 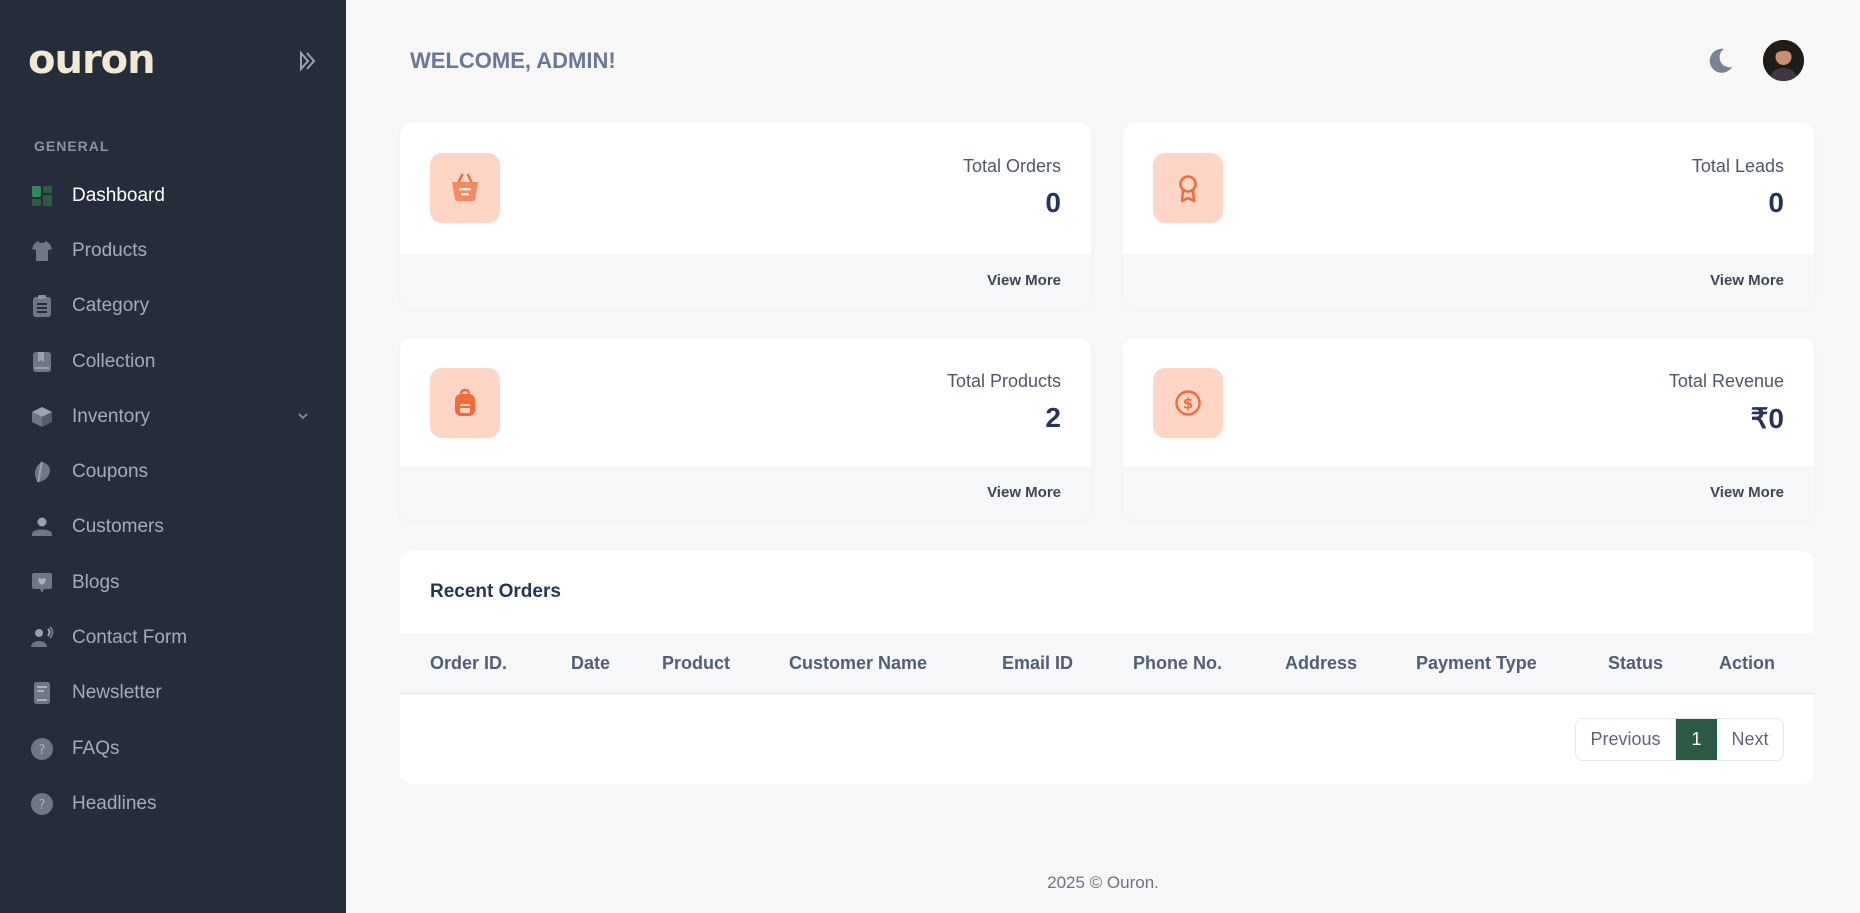 What do you see at coordinates (1767, 418) in the screenshot?
I see `stat-value: ₹0` at bounding box center [1767, 418].